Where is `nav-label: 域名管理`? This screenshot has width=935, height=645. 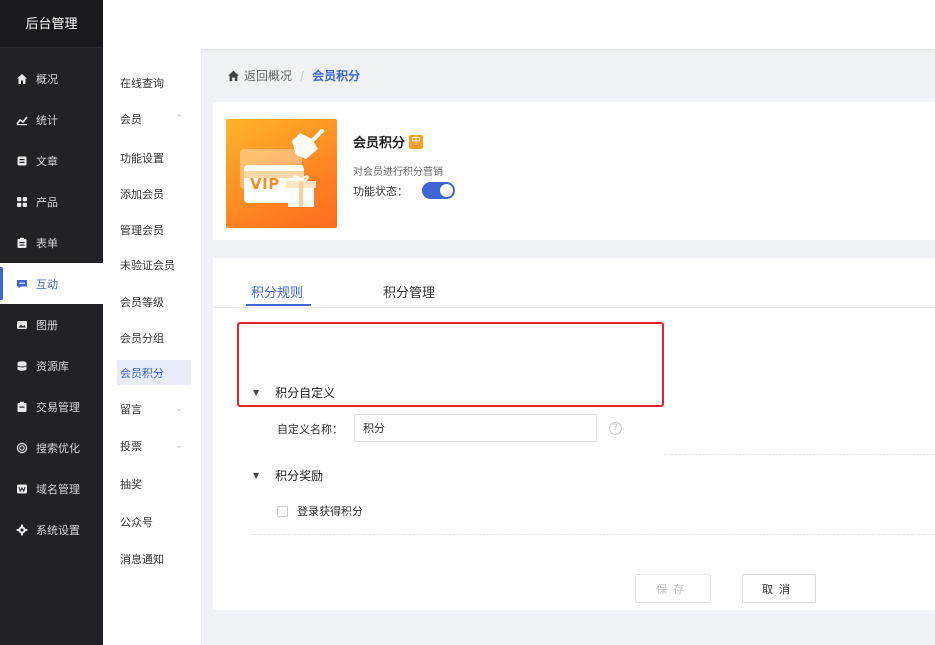
nav-label: 域名管理 is located at coordinates (58, 489).